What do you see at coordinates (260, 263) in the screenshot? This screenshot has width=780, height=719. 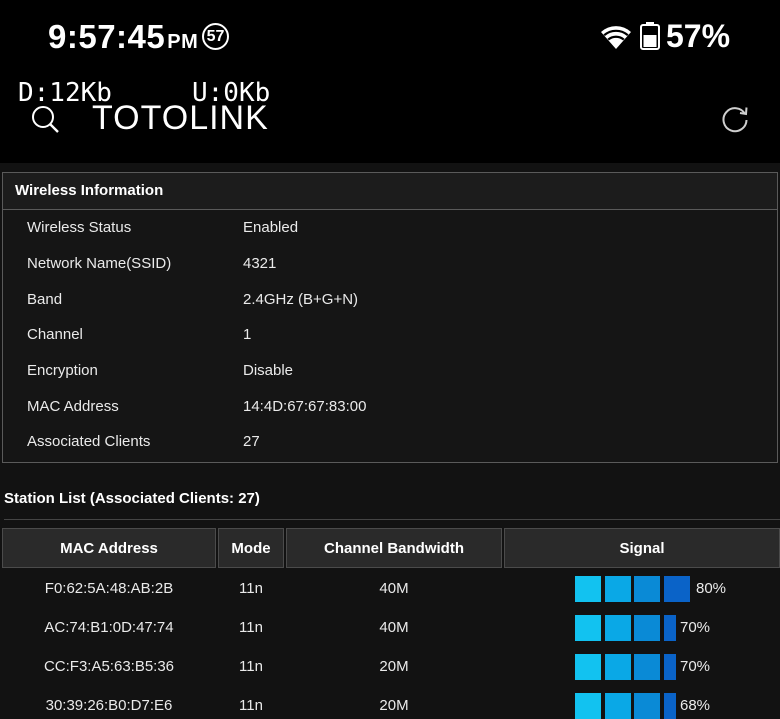 I see `info-value: 4321` at bounding box center [260, 263].